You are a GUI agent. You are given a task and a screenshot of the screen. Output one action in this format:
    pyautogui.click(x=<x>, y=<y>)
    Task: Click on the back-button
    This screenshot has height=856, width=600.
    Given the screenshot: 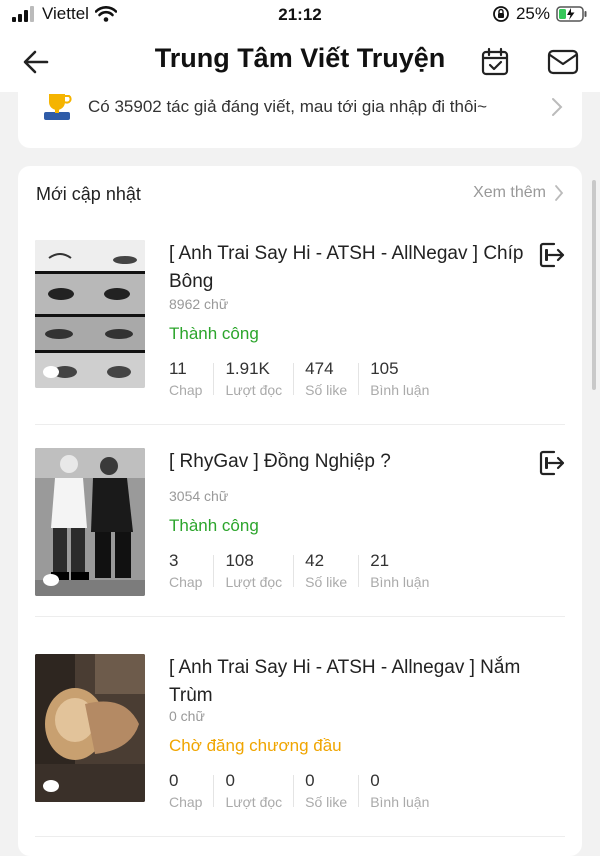 What is the action you would take?
    pyautogui.click(x=36, y=62)
    